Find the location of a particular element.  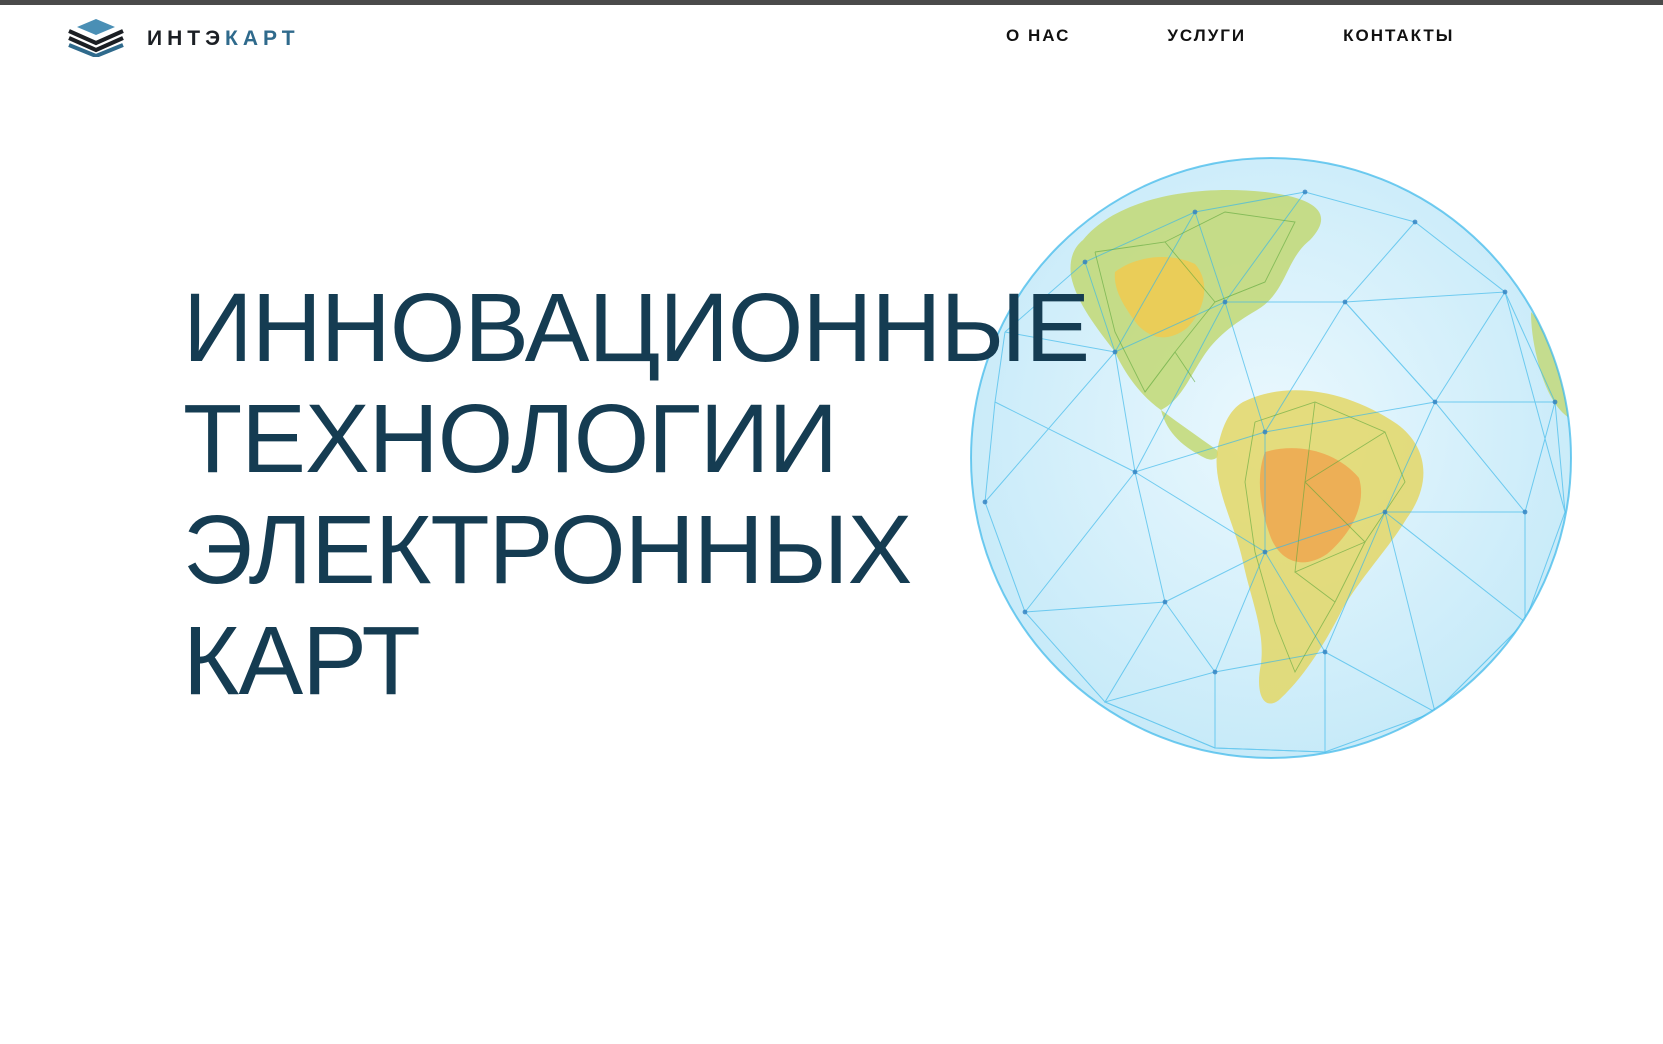

hero-title-line: ТЕХНОЛОГИИ is located at coordinates (510, 438).